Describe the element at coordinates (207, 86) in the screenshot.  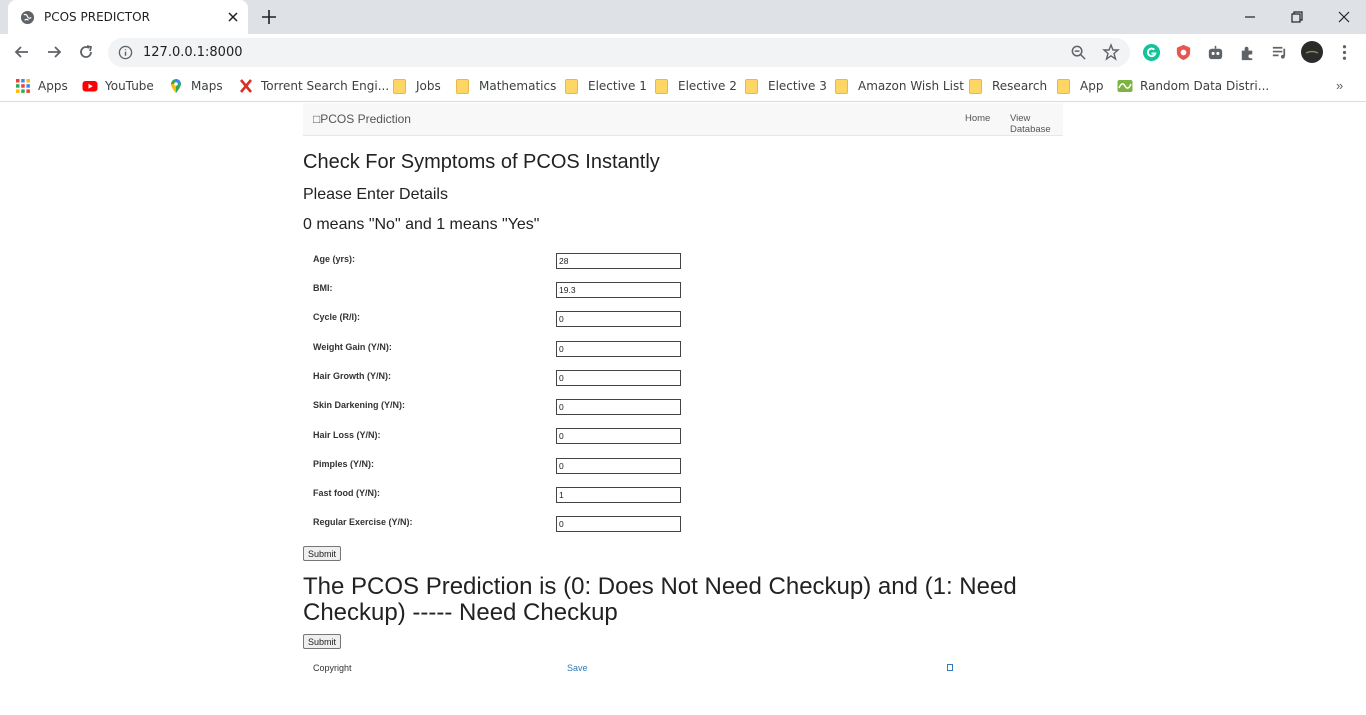
I see `bookmark-label: Maps` at that location.